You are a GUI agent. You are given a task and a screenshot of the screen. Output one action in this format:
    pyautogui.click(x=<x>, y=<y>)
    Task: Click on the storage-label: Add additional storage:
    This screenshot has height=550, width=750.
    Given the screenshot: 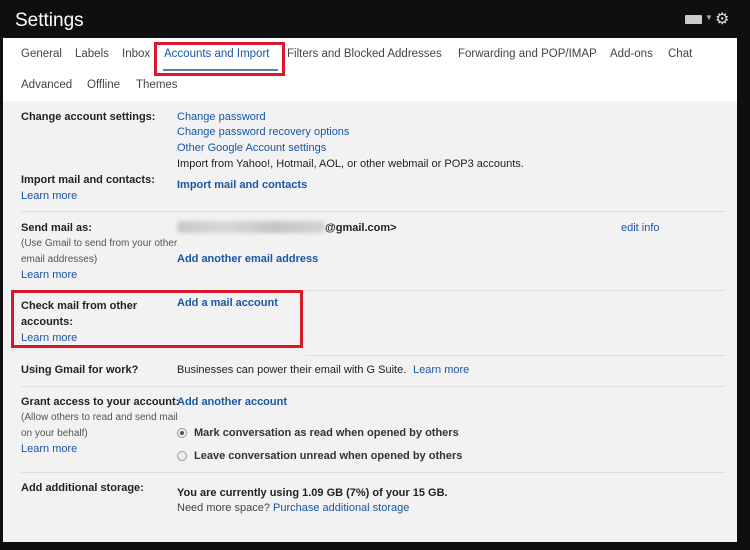 What is the action you would take?
    pyautogui.click(x=82, y=488)
    